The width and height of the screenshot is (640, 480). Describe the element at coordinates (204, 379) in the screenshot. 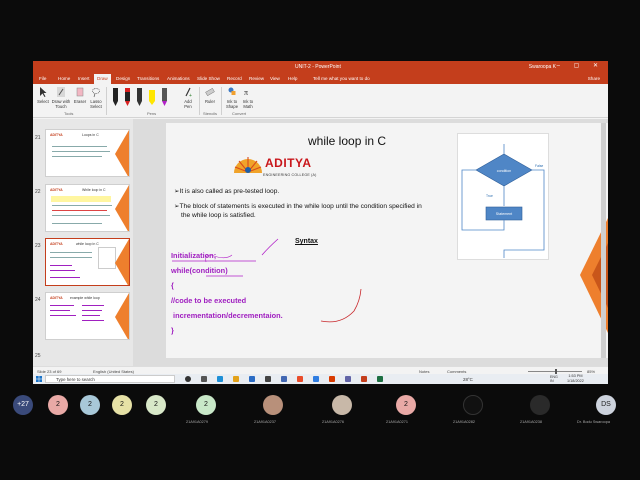

I see `task-view-icon` at that location.